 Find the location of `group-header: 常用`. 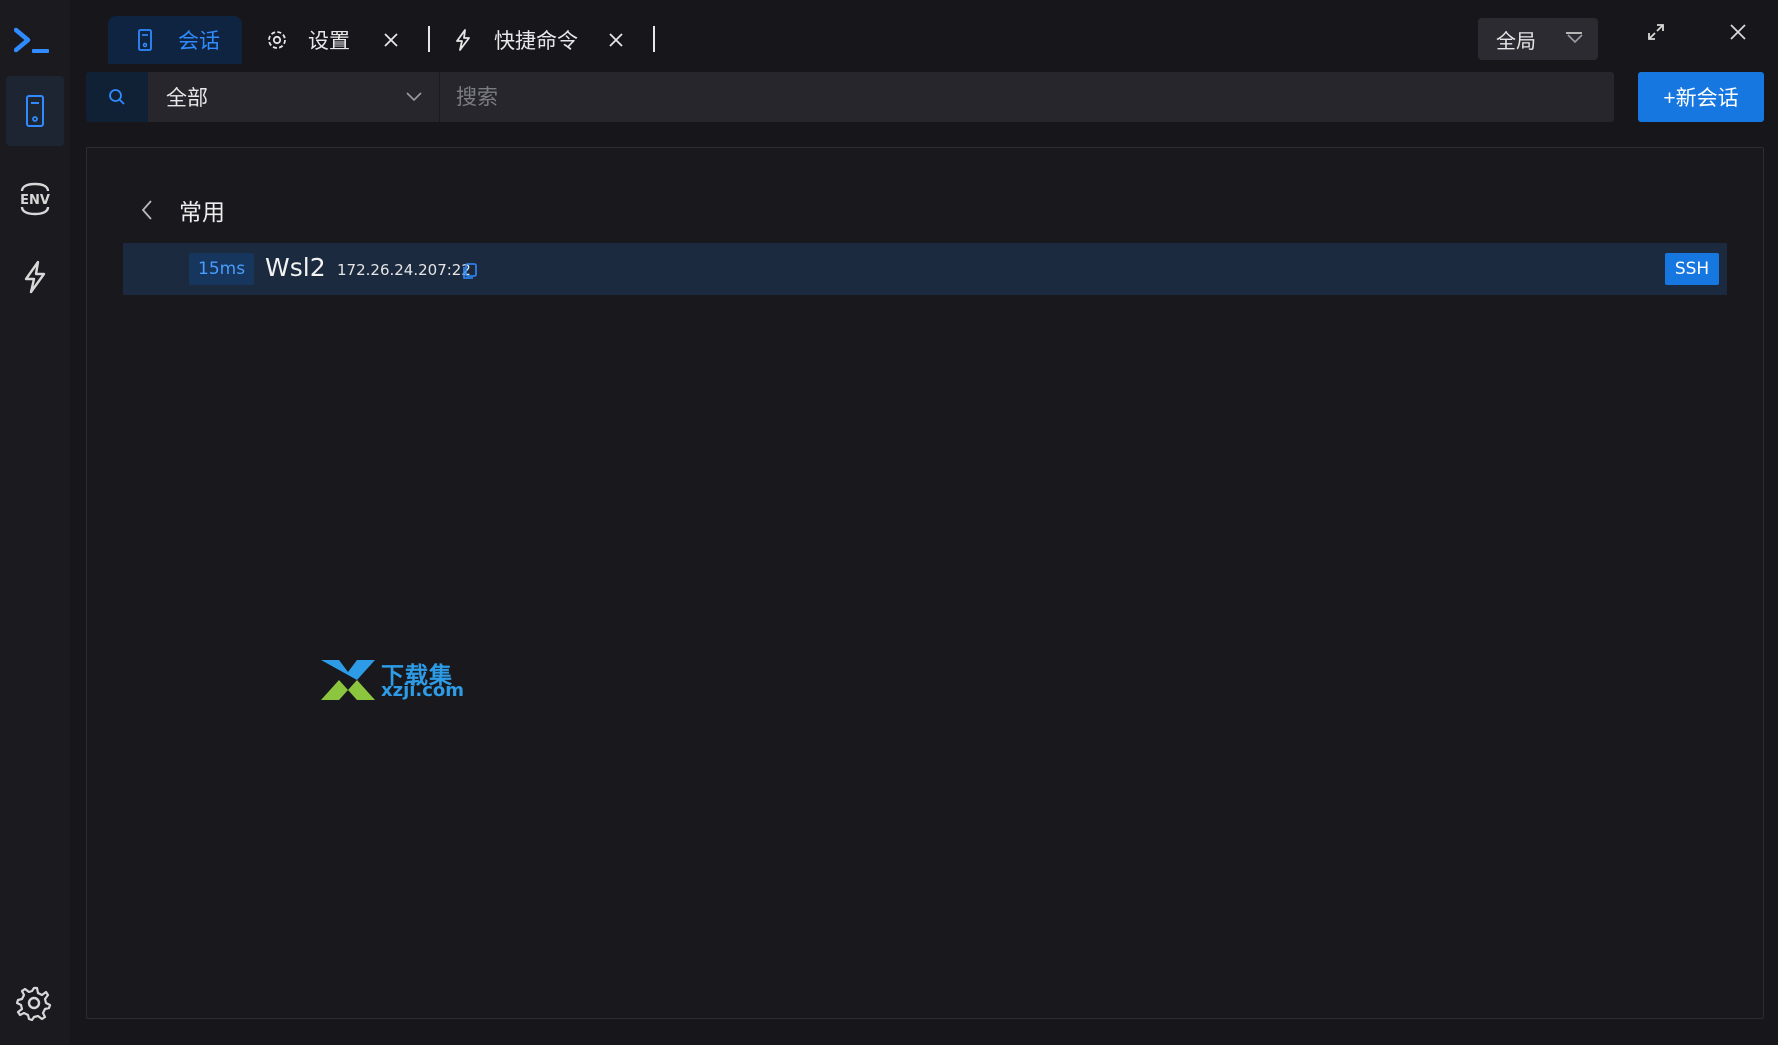

group-header: 常用 is located at coordinates (180, 210).